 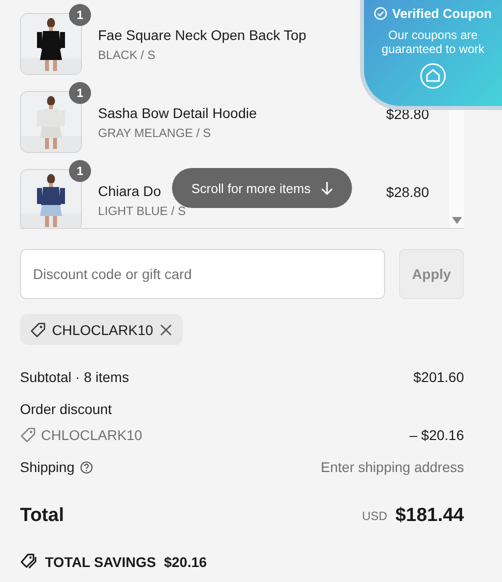 I want to click on remove-icon, so click(x=166, y=329).